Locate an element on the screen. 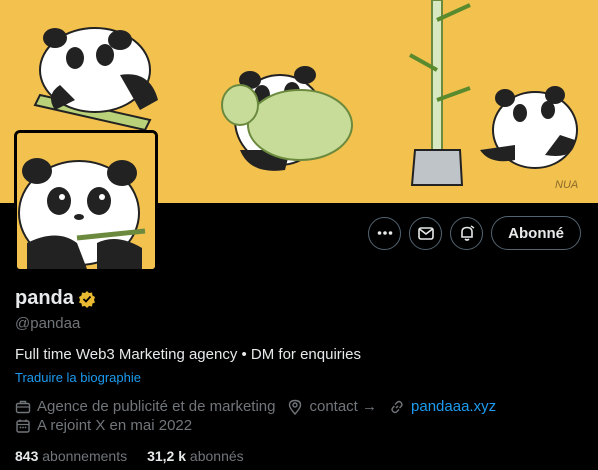 This screenshot has height=470, width=598. avatar-panda-illustration is located at coordinates (86, 201).